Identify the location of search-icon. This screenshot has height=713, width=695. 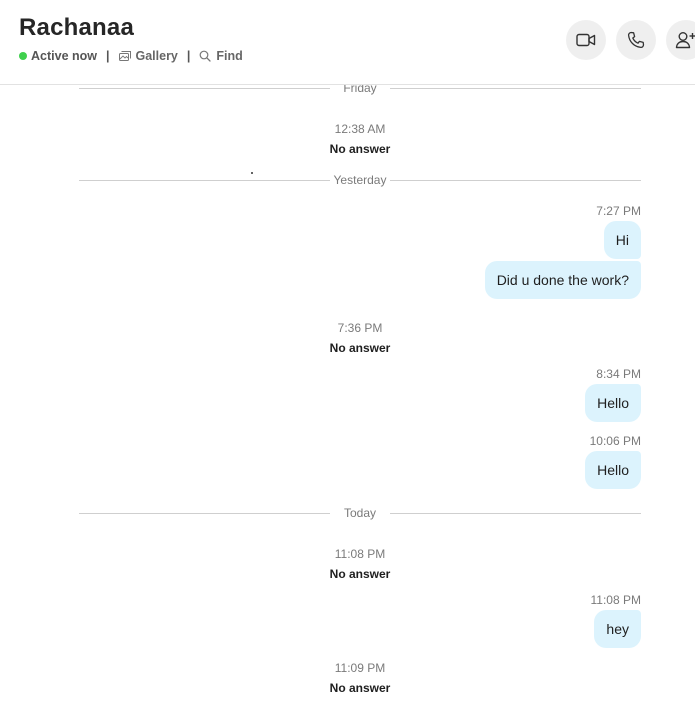
(205, 56).